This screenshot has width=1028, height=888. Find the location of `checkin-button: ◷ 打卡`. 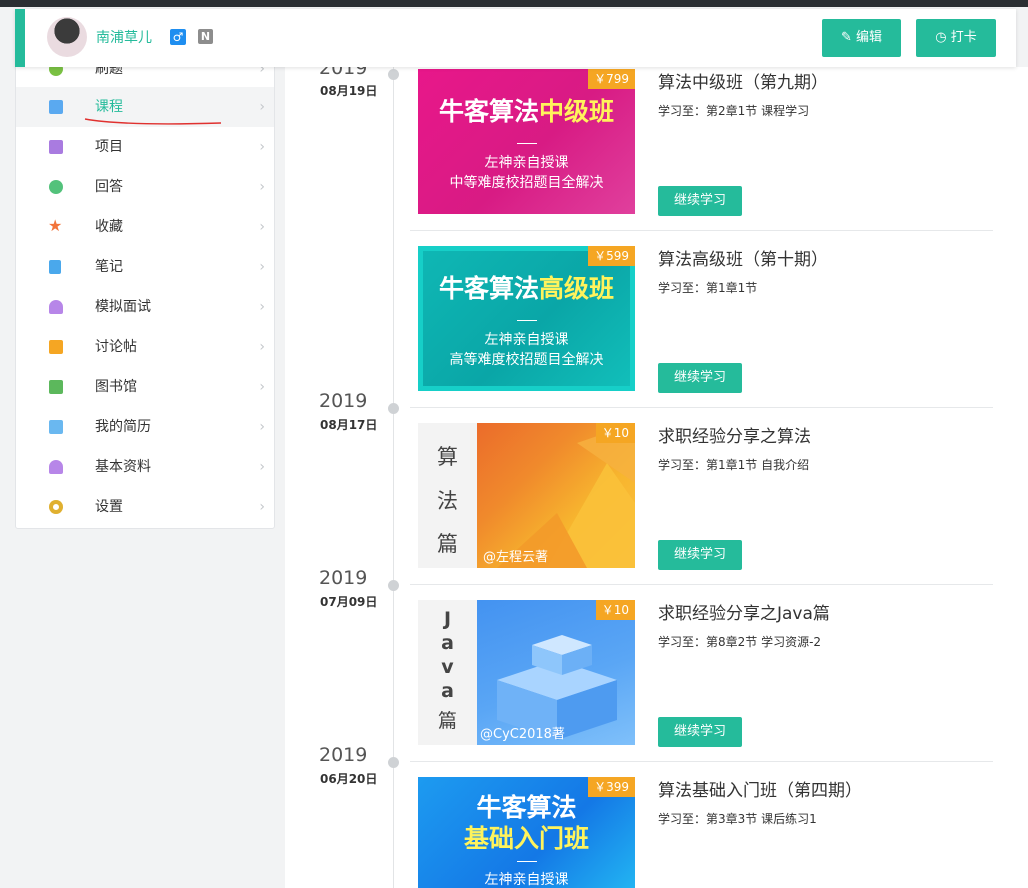

checkin-button: ◷ 打卡 is located at coordinates (956, 38).